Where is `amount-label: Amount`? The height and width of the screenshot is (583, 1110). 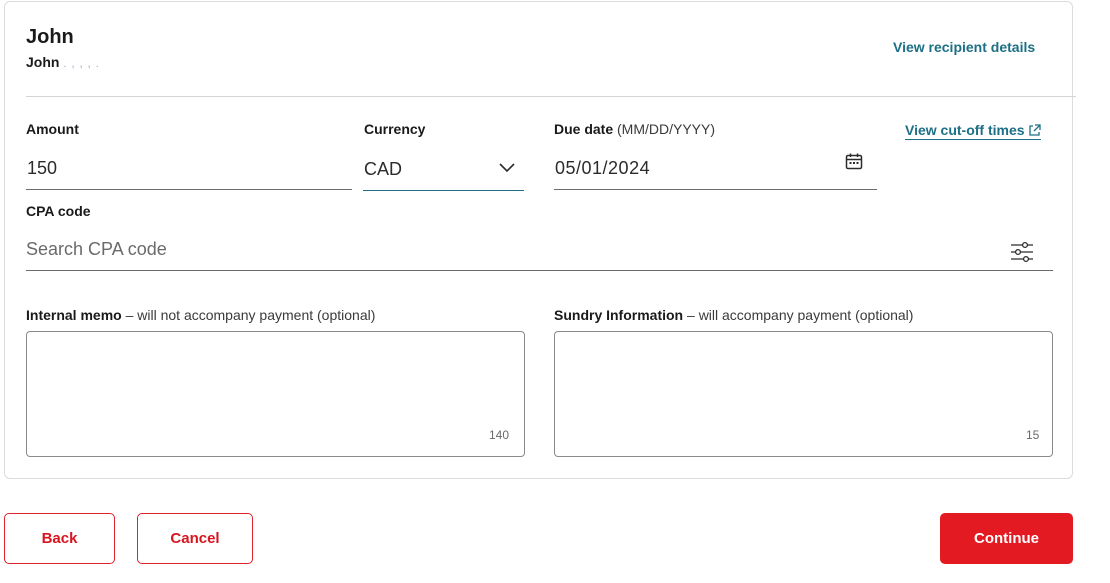
amount-label: Amount is located at coordinates (52, 129).